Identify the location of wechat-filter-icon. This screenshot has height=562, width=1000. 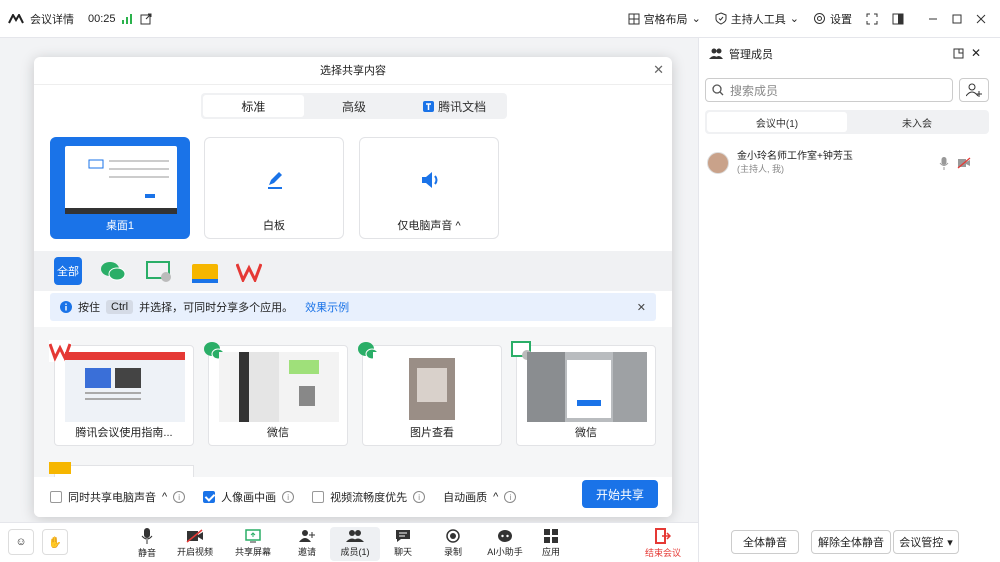
(113, 271).